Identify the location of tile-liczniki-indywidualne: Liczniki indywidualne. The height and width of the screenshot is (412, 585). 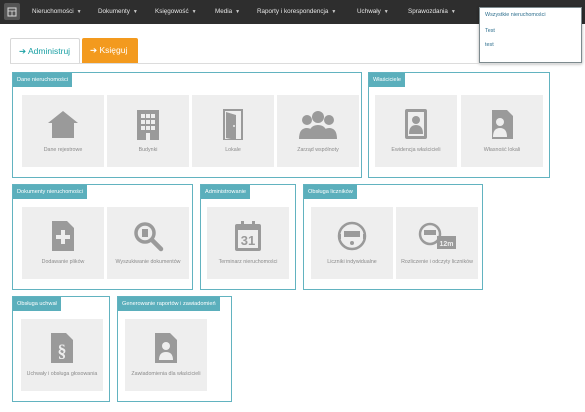
(352, 243).